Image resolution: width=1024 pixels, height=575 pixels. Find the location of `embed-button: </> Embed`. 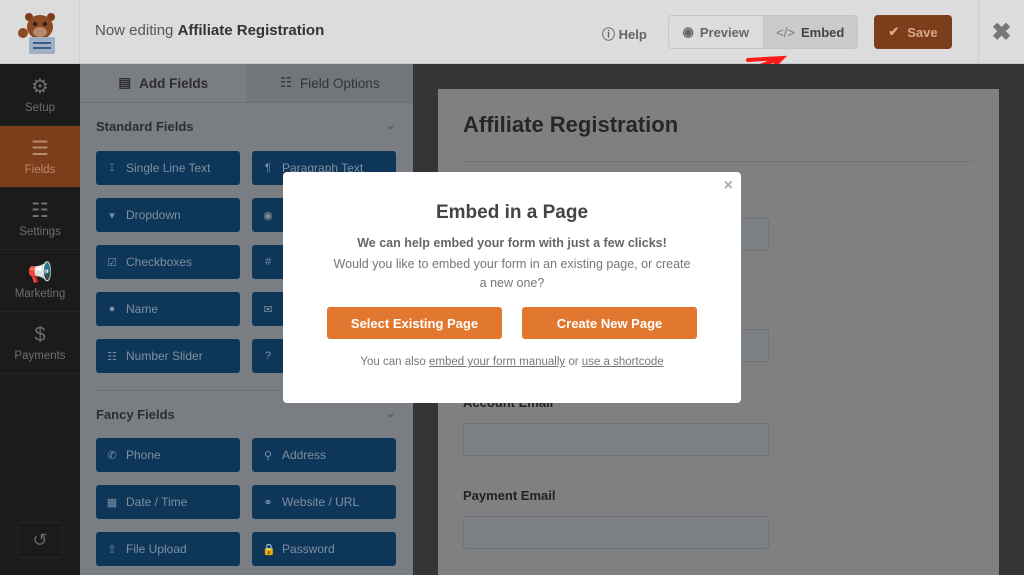

embed-button: </> Embed is located at coordinates (809, 32).